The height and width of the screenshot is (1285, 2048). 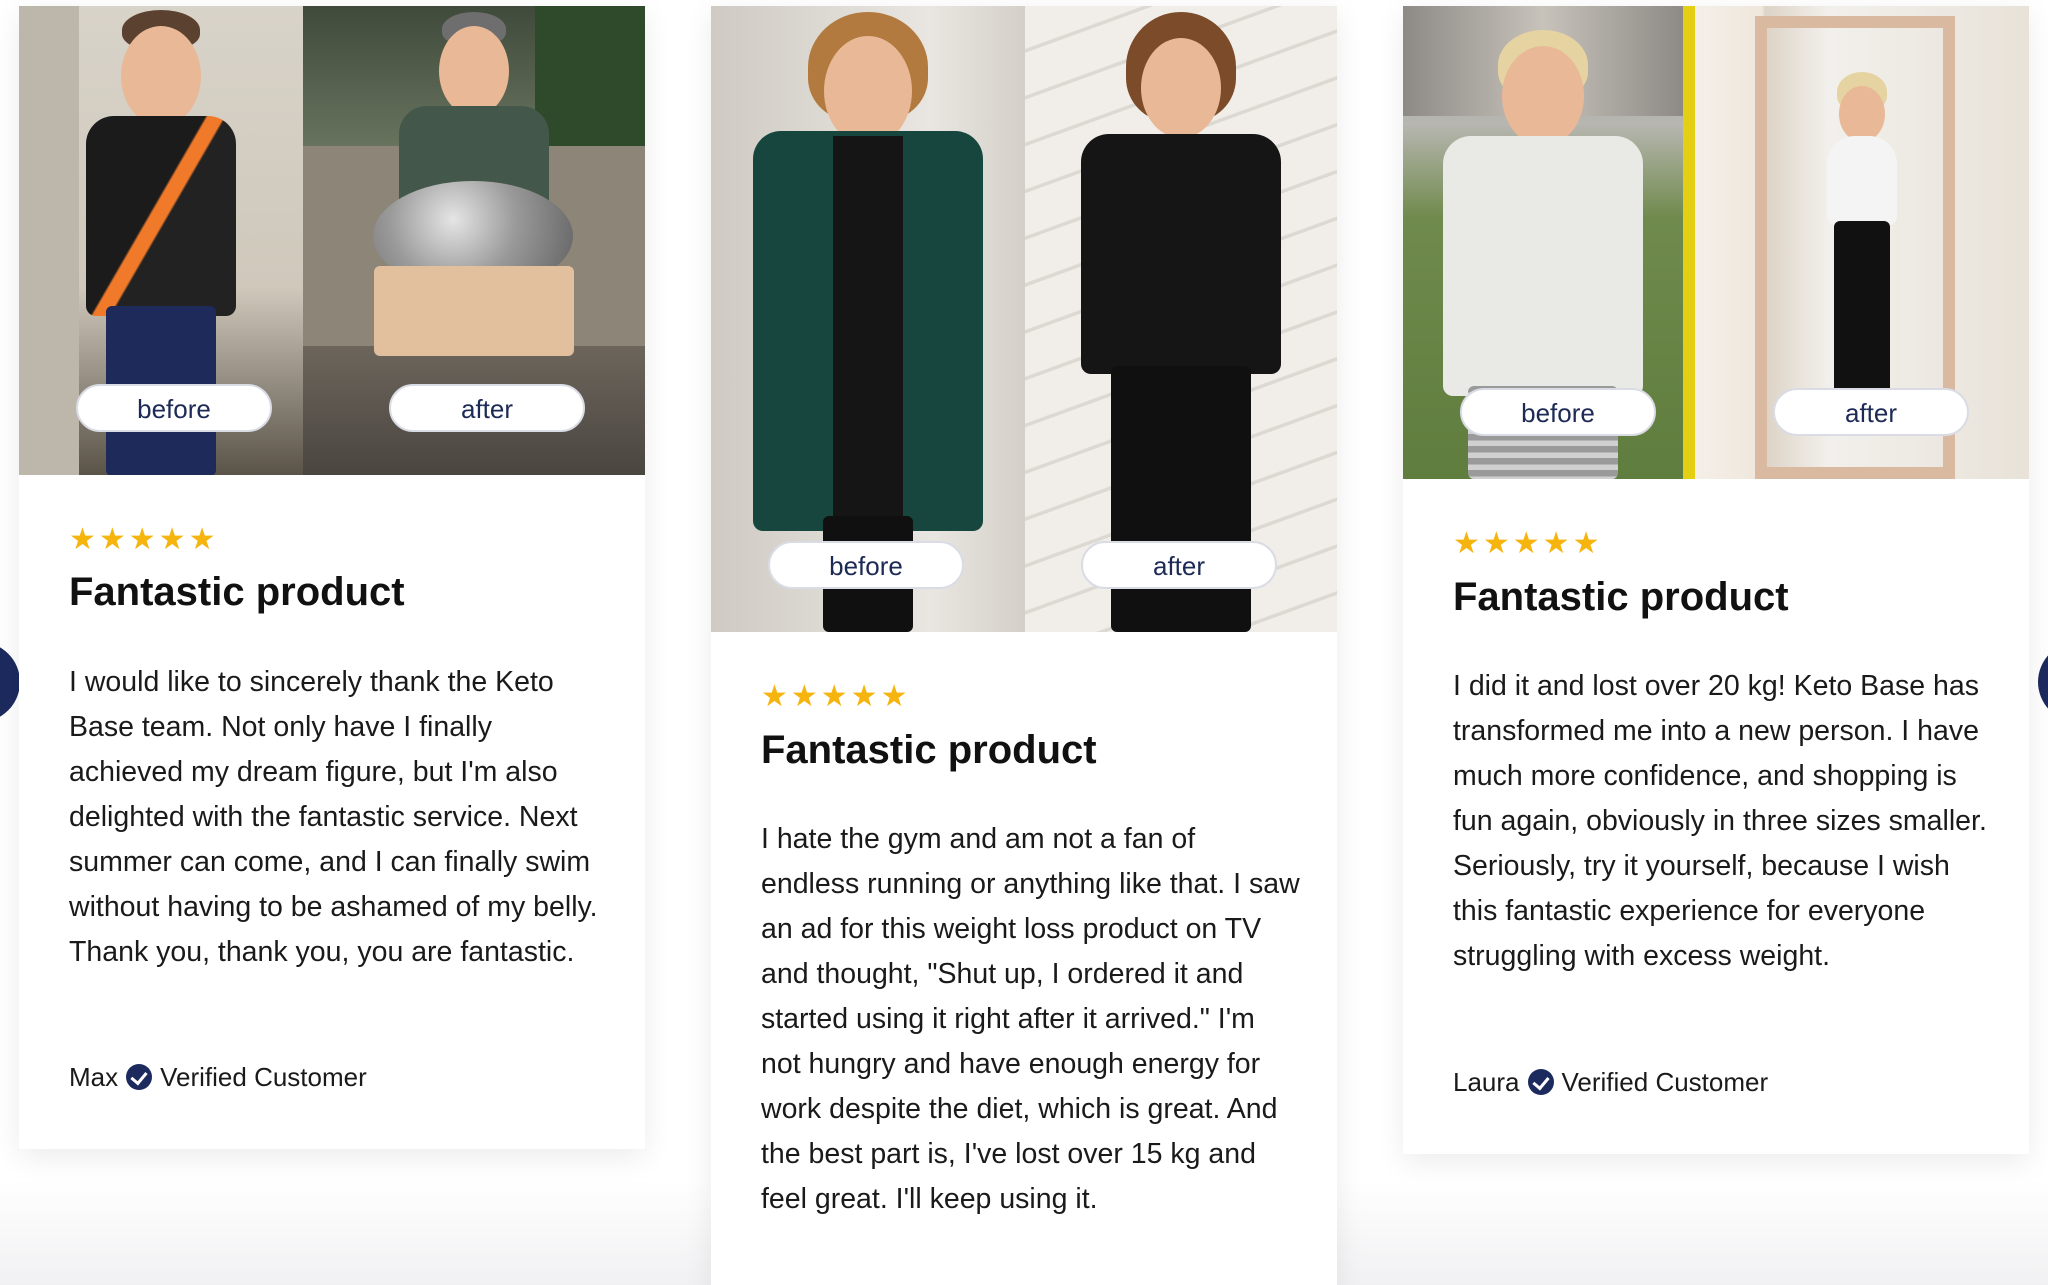 What do you see at coordinates (2043, 682) in the screenshot?
I see `carousel-next-arrow-icon` at bounding box center [2043, 682].